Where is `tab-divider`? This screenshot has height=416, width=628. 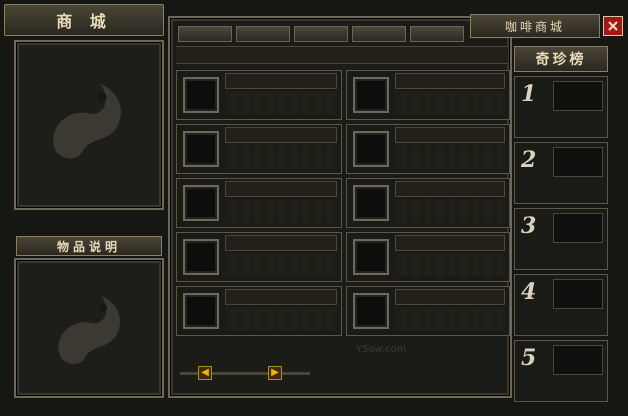 tab-divider is located at coordinates (342, 55).